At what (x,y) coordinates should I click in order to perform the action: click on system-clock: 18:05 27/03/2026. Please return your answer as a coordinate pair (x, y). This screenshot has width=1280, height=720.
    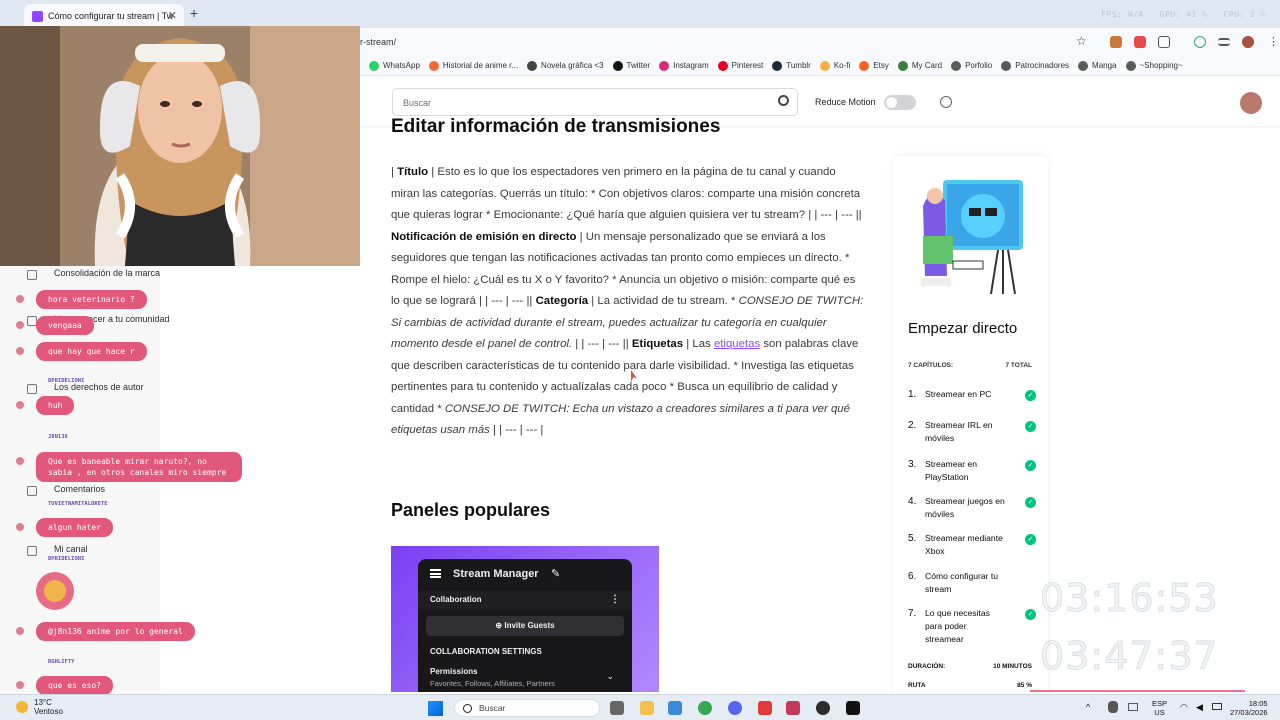
    Looking at the image, I should click on (1249, 708).